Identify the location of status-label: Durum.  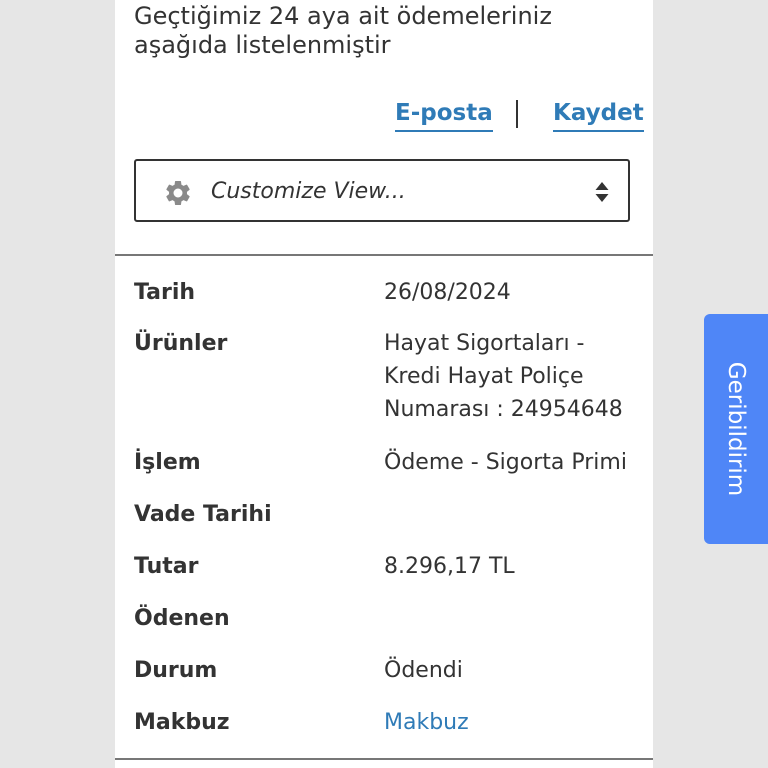
(176, 670).